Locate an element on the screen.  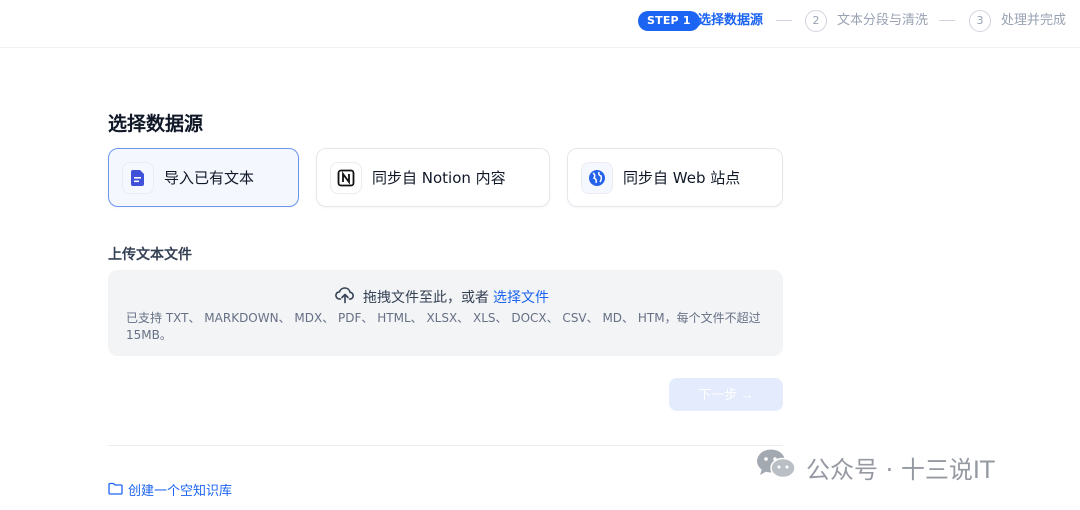
web-icon is located at coordinates (597, 178).